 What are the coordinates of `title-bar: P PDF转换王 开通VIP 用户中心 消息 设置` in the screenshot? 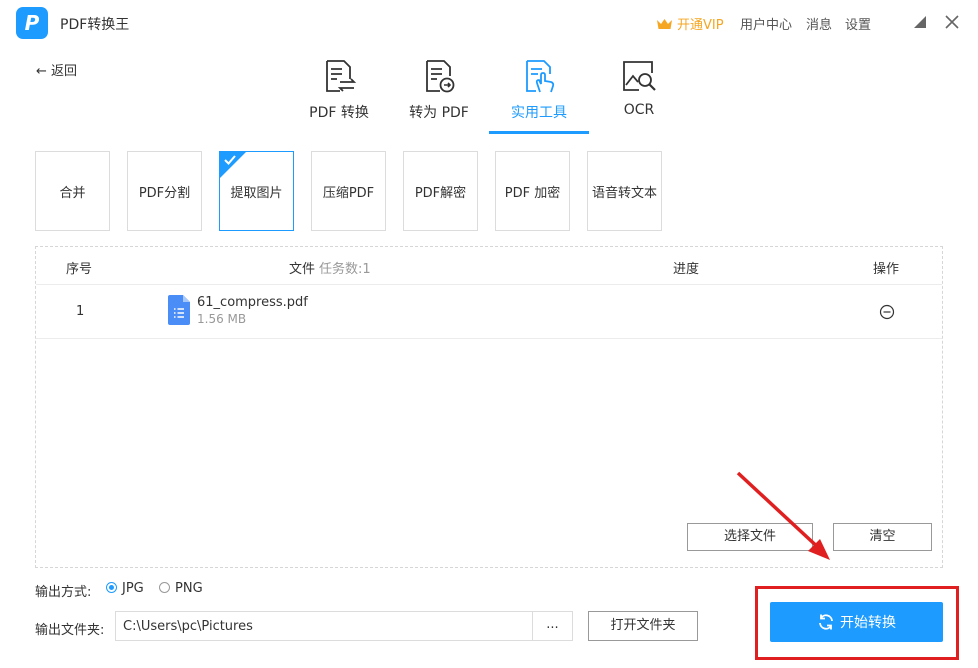 It's located at (489, 23).